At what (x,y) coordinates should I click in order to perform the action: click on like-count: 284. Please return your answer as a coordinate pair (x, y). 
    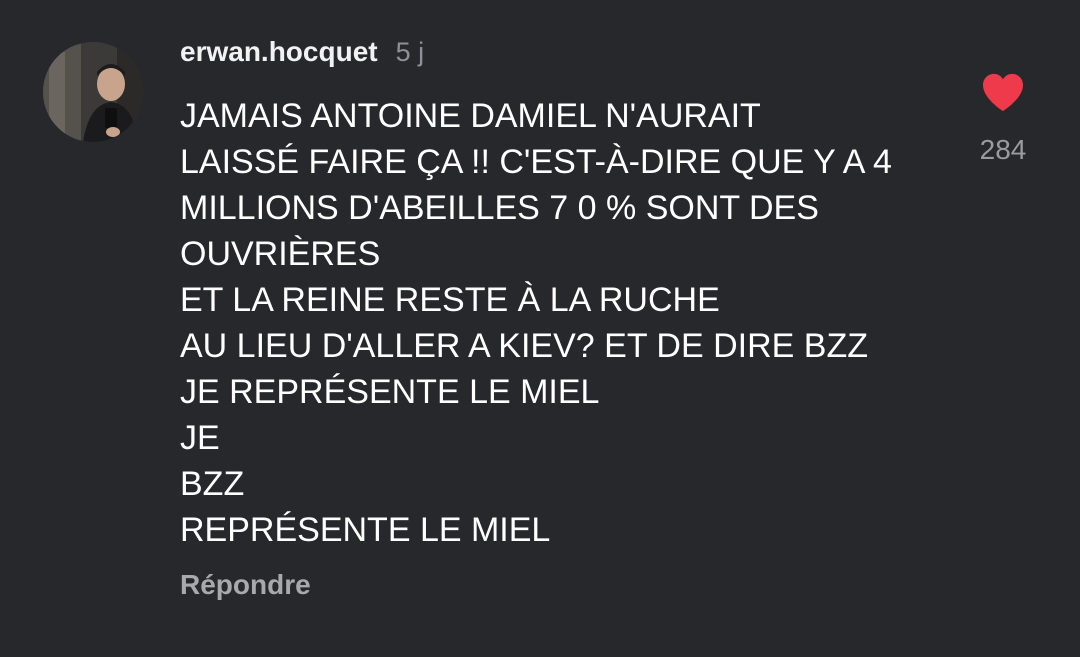
    Looking at the image, I should click on (1003, 149).